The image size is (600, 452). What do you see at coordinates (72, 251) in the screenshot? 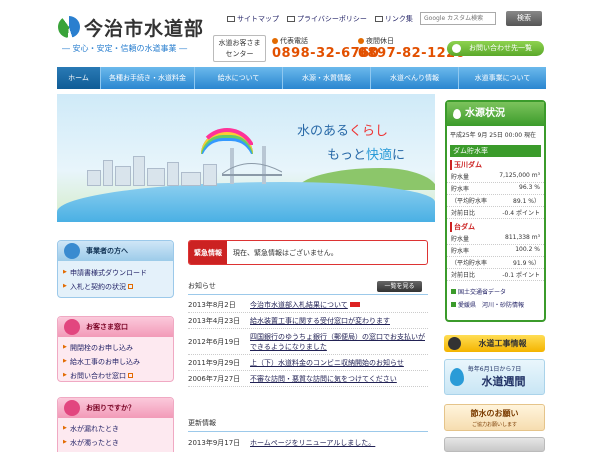
I see `person-icon` at bounding box center [72, 251].